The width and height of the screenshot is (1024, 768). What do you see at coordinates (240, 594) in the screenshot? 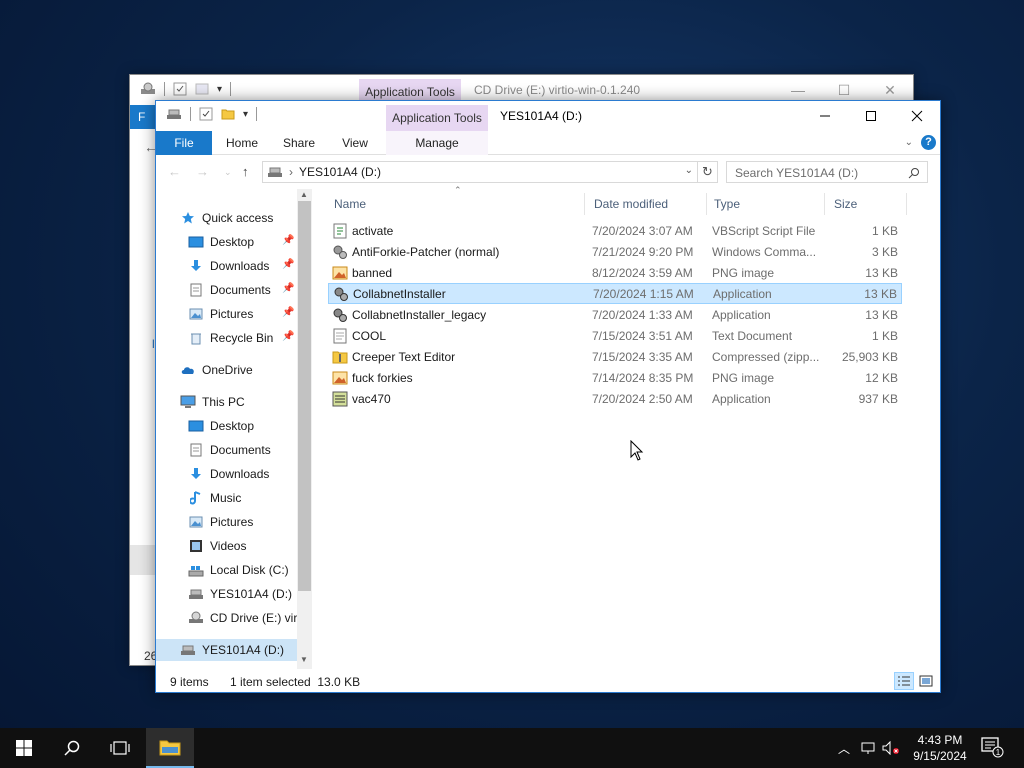
I see `nav-pc-usb-drive: YES101A4 (D:)` at bounding box center [240, 594].